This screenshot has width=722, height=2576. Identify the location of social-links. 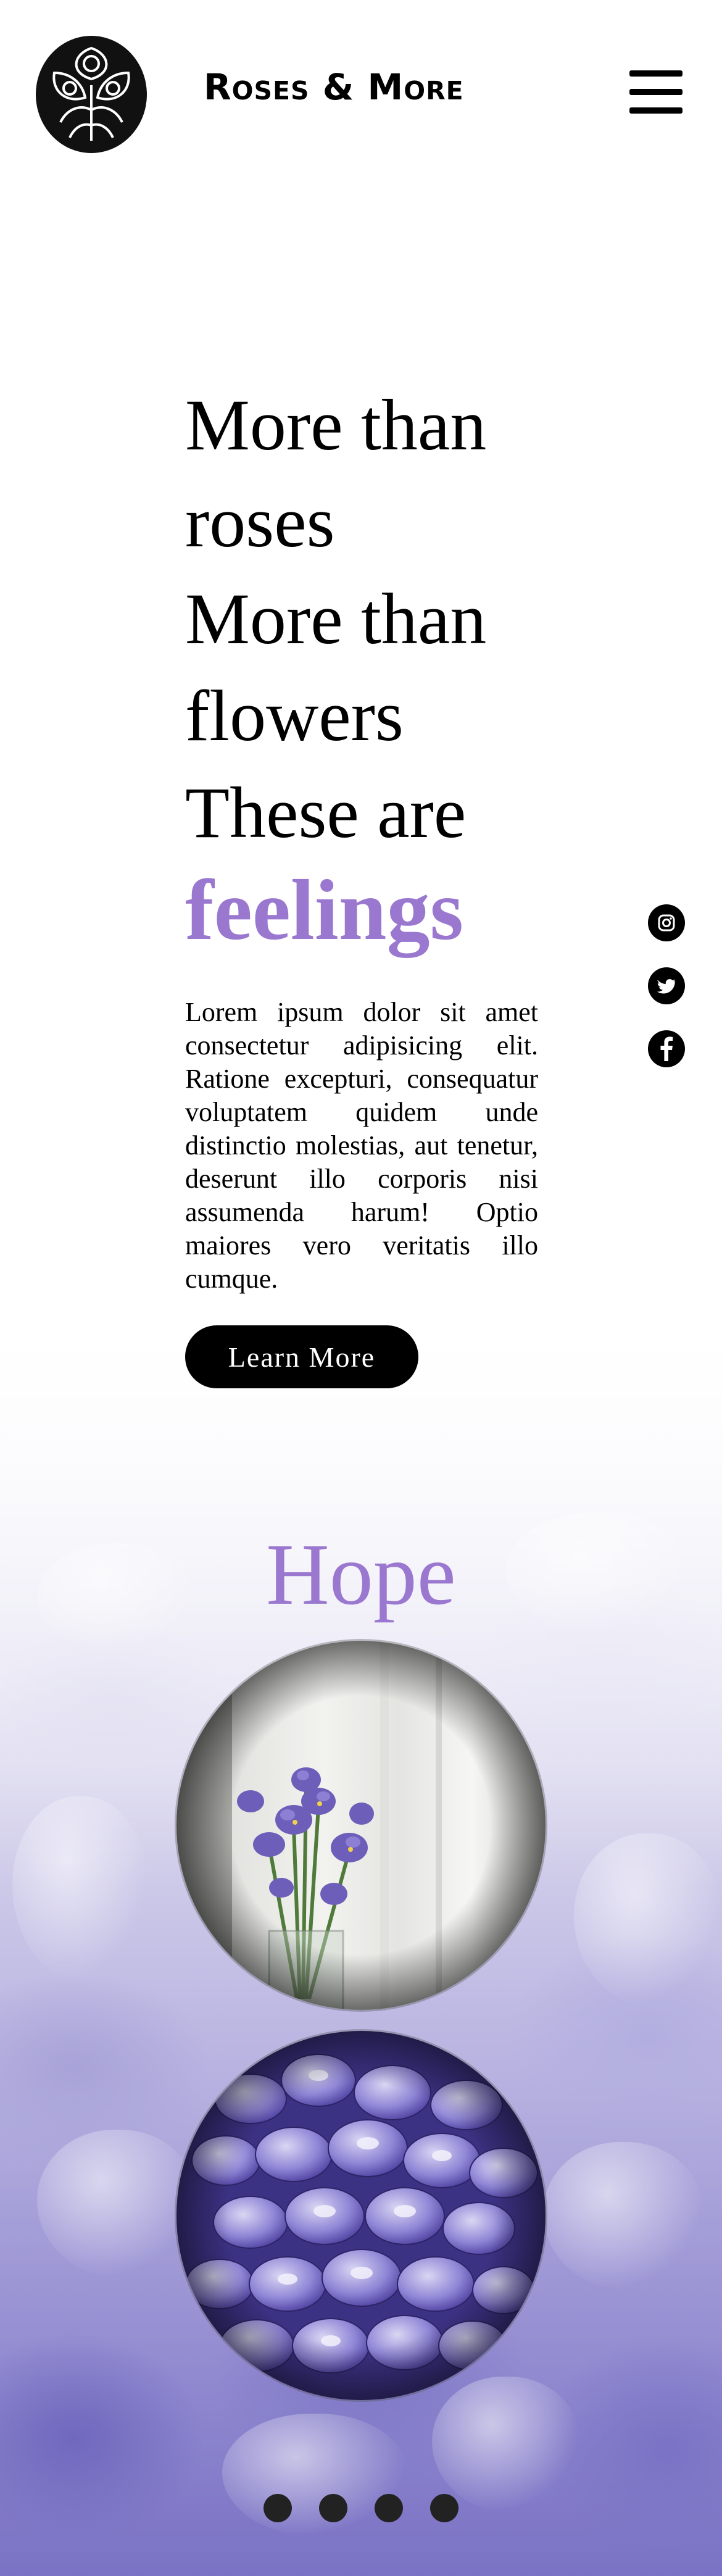
(667, 999).